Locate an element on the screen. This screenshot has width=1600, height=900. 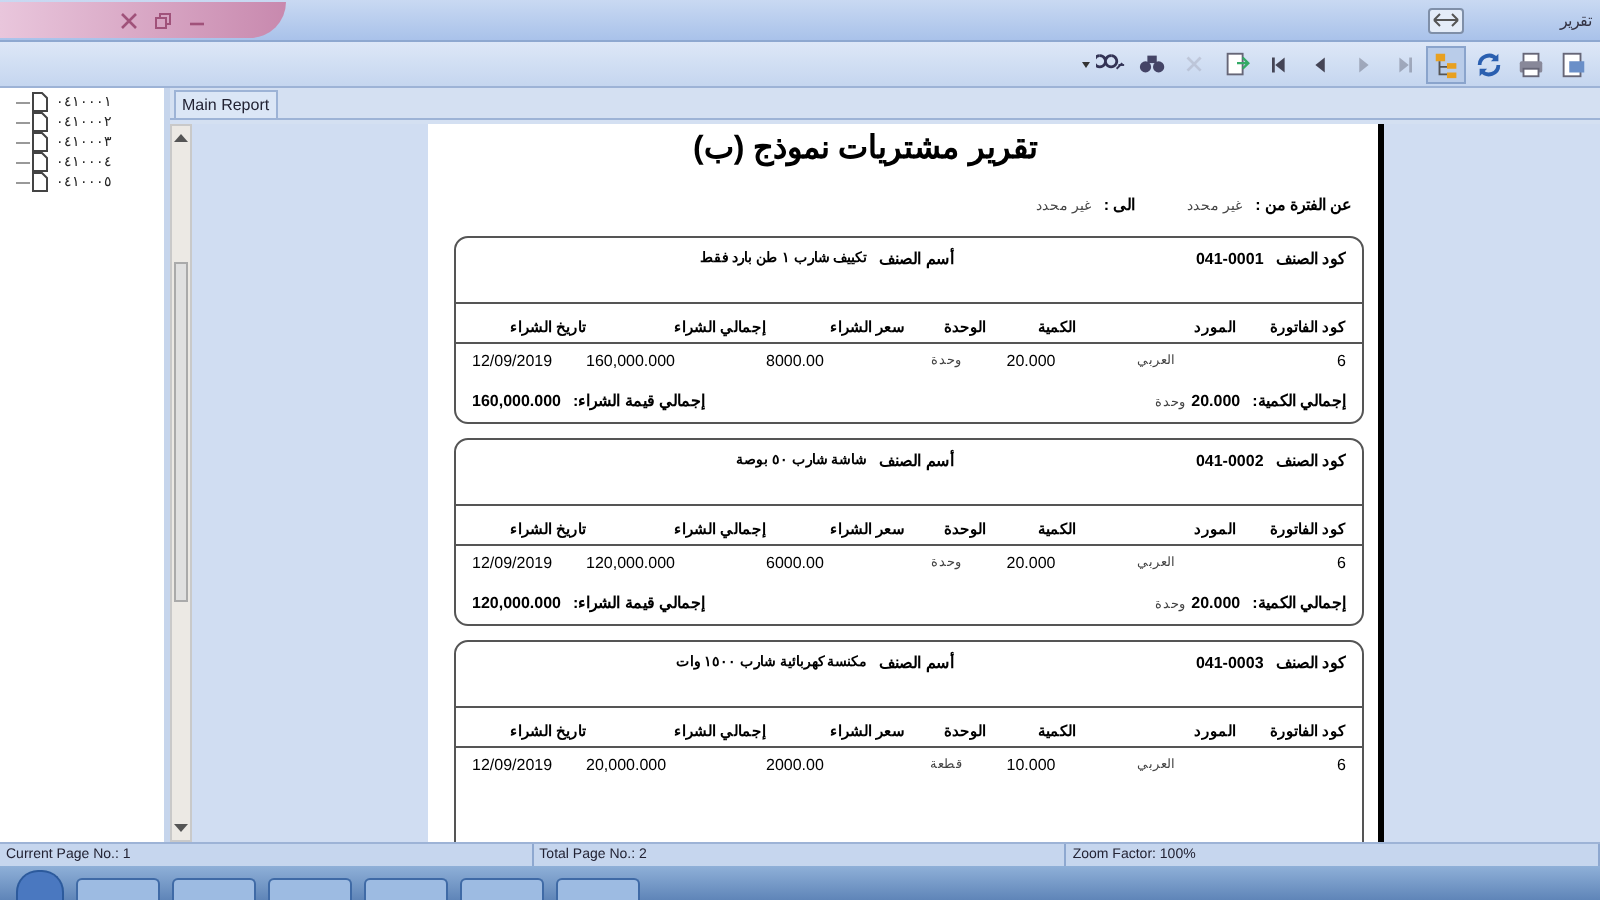
scrollbar is located at coordinates (181, 483).